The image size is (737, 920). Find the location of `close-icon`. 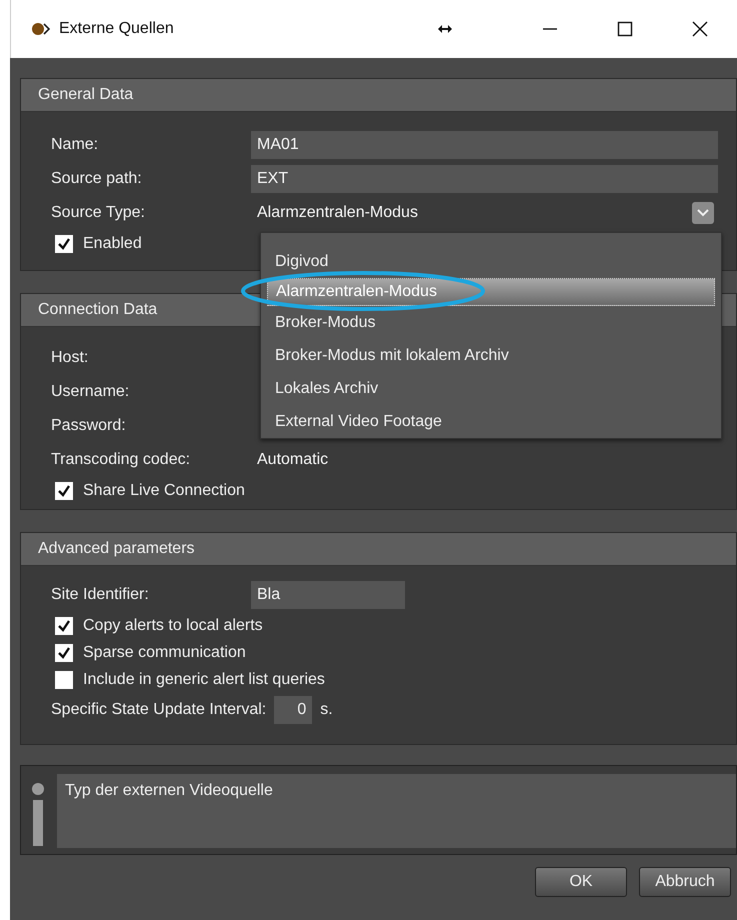

close-icon is located at coordinates (700, 29).